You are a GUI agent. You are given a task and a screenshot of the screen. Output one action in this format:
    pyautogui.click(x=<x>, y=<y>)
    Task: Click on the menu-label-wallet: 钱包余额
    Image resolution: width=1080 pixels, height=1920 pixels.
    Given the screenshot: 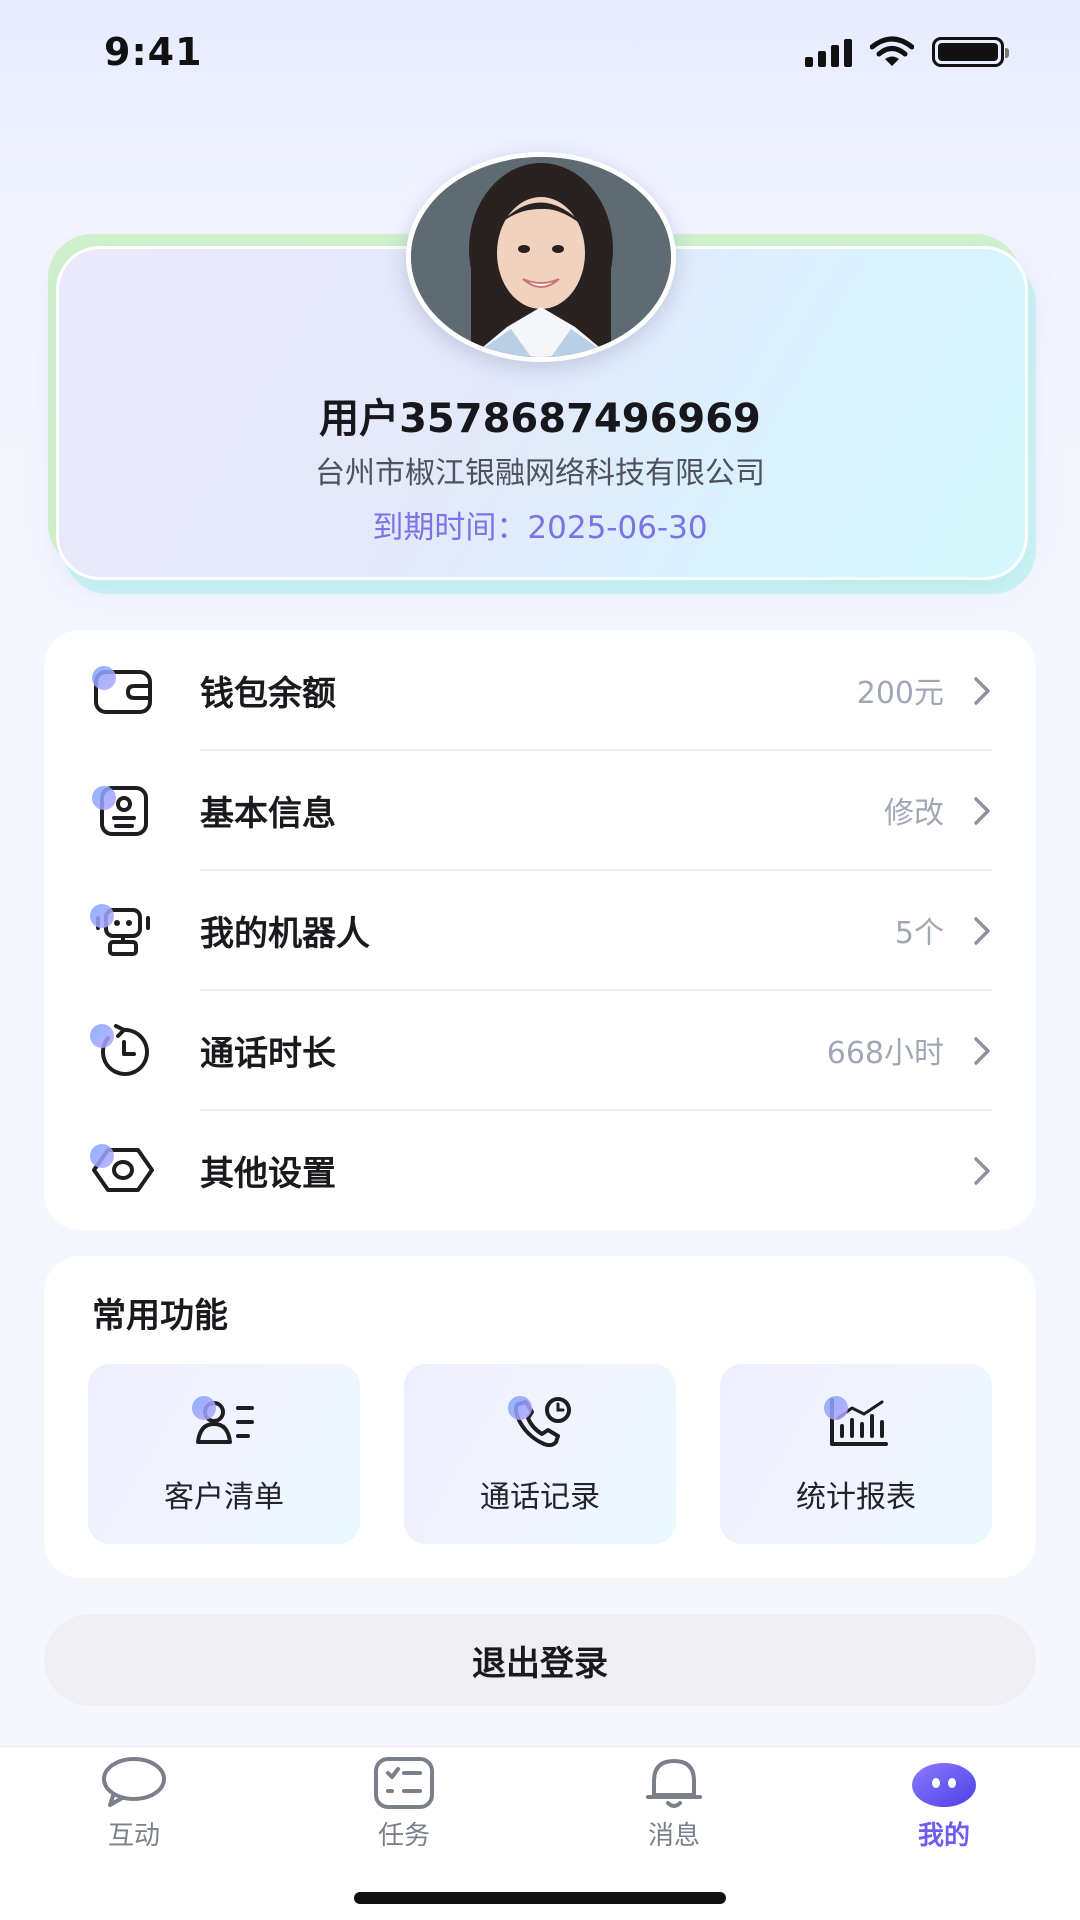 What is the action you would take?
    pyautogui.click(x=268, y=693)
    